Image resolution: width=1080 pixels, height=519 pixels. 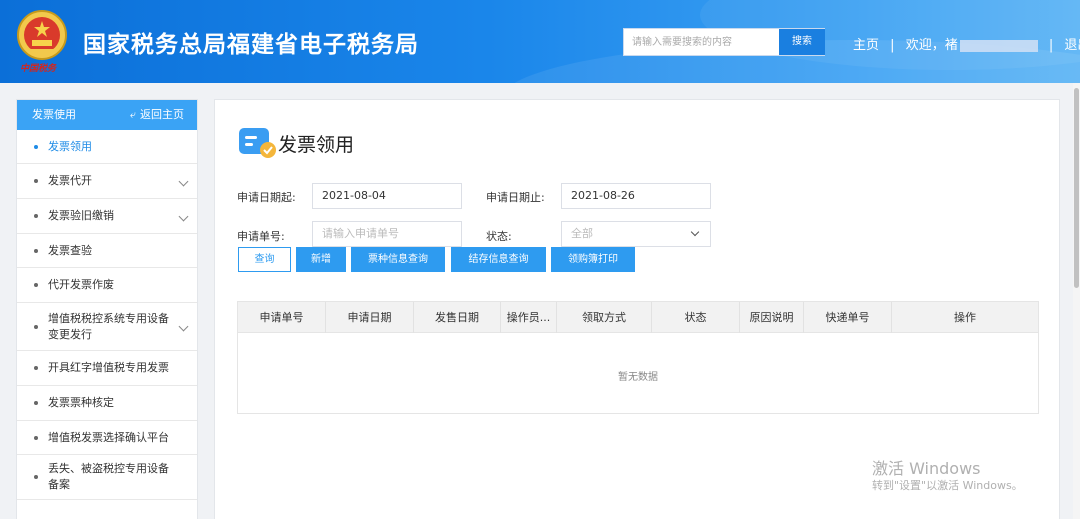 I want to click on search-input, so click(x=701, y=42).